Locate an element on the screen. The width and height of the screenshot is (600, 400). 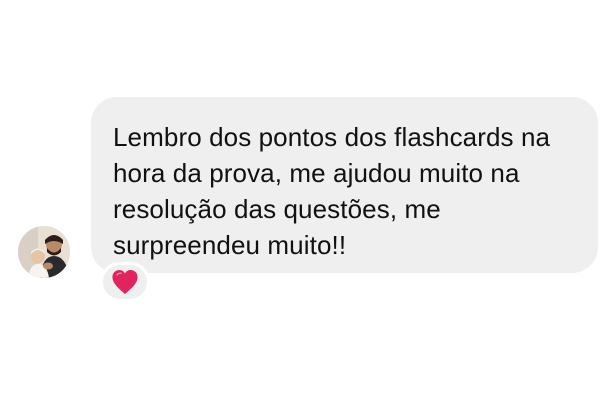
avatar-photo is located at coordinates (44, 252).